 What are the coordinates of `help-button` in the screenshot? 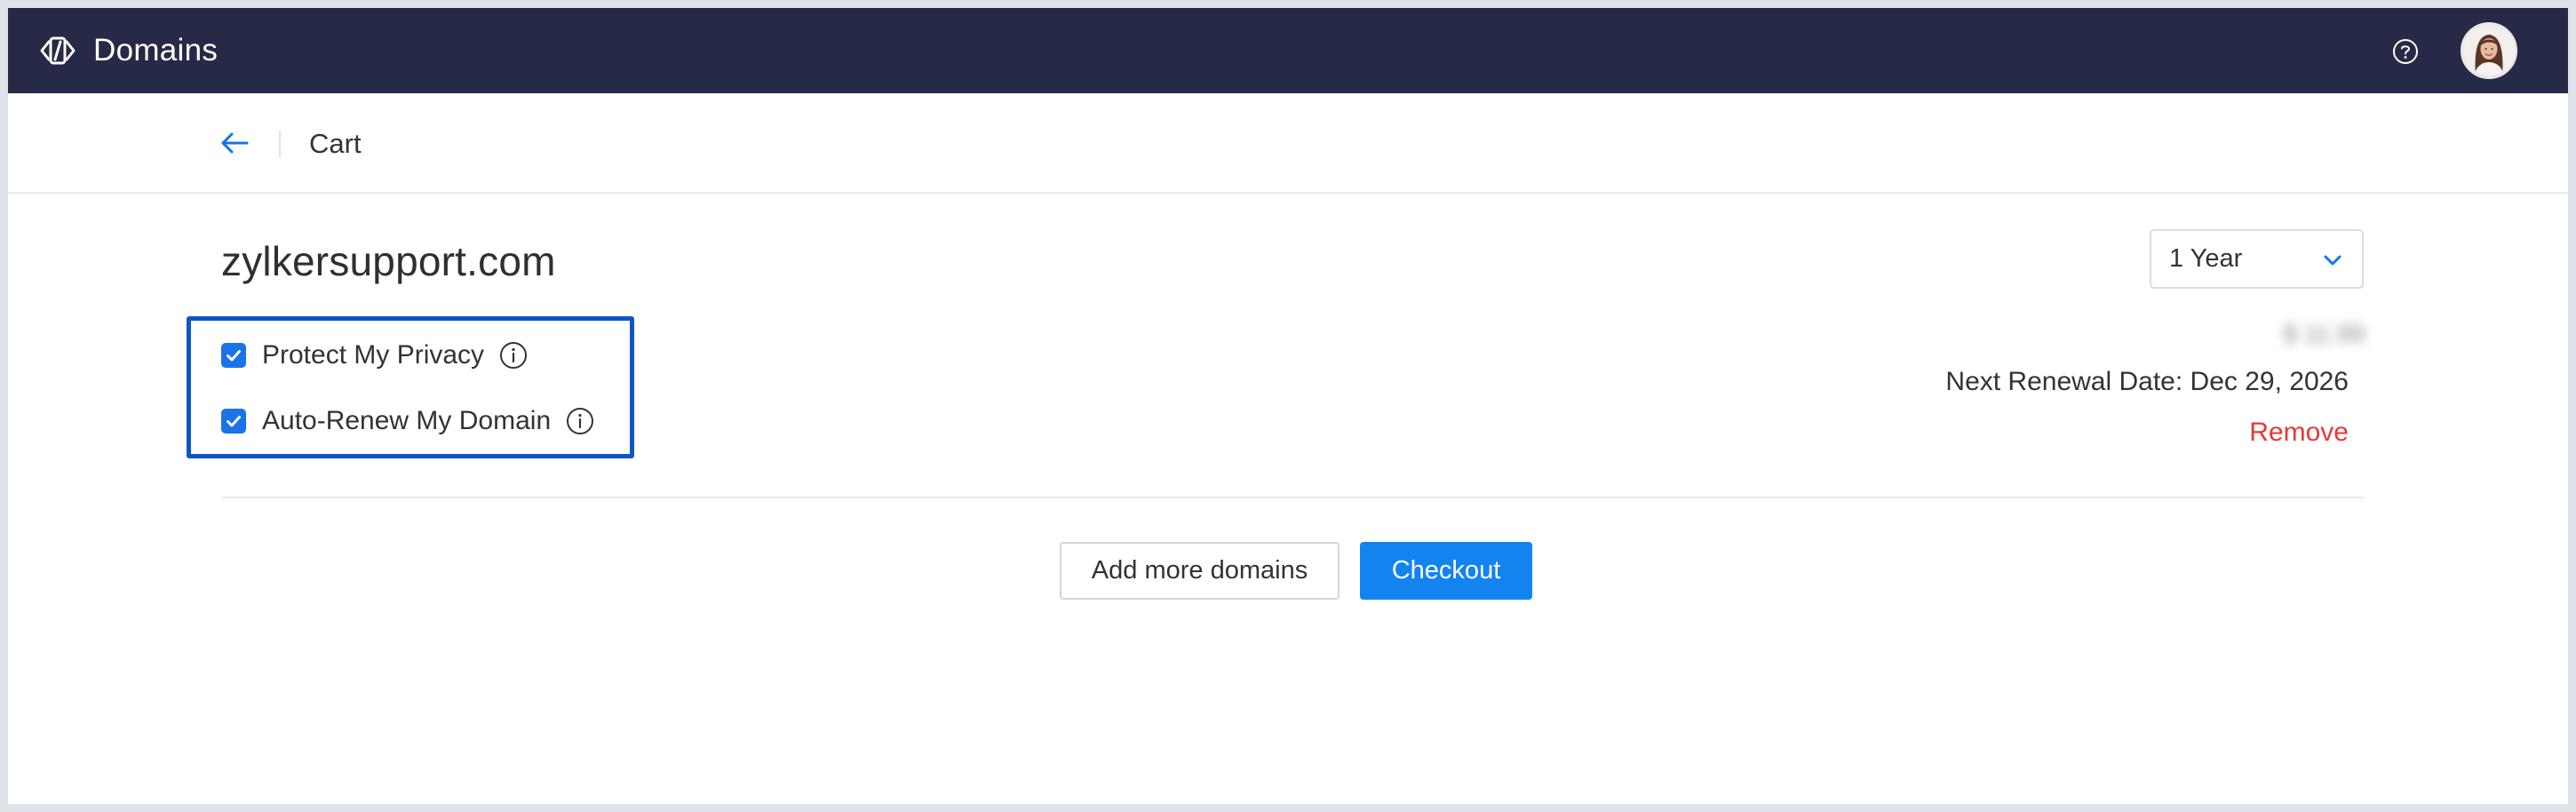 It's located at (2405, 51).